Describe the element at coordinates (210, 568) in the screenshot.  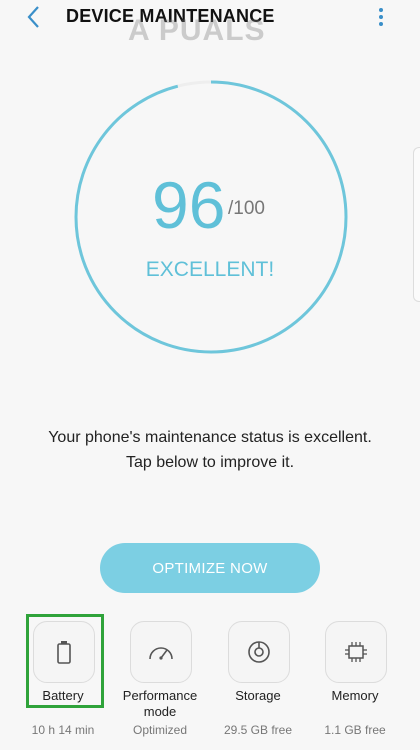
I see `optimize-now-button: OPTIMIZE NOW` at that location.